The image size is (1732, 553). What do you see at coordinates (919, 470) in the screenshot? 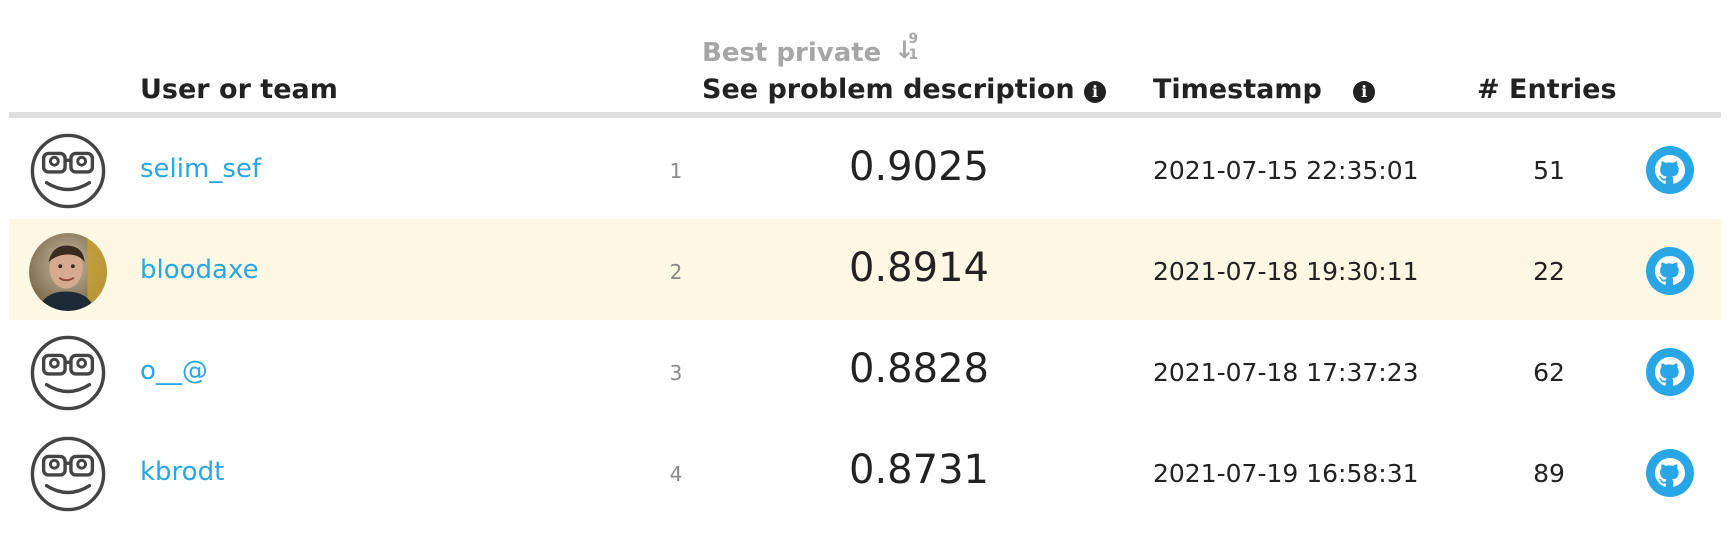
I see `score: 0.8731` at bounding box center [919, 470].